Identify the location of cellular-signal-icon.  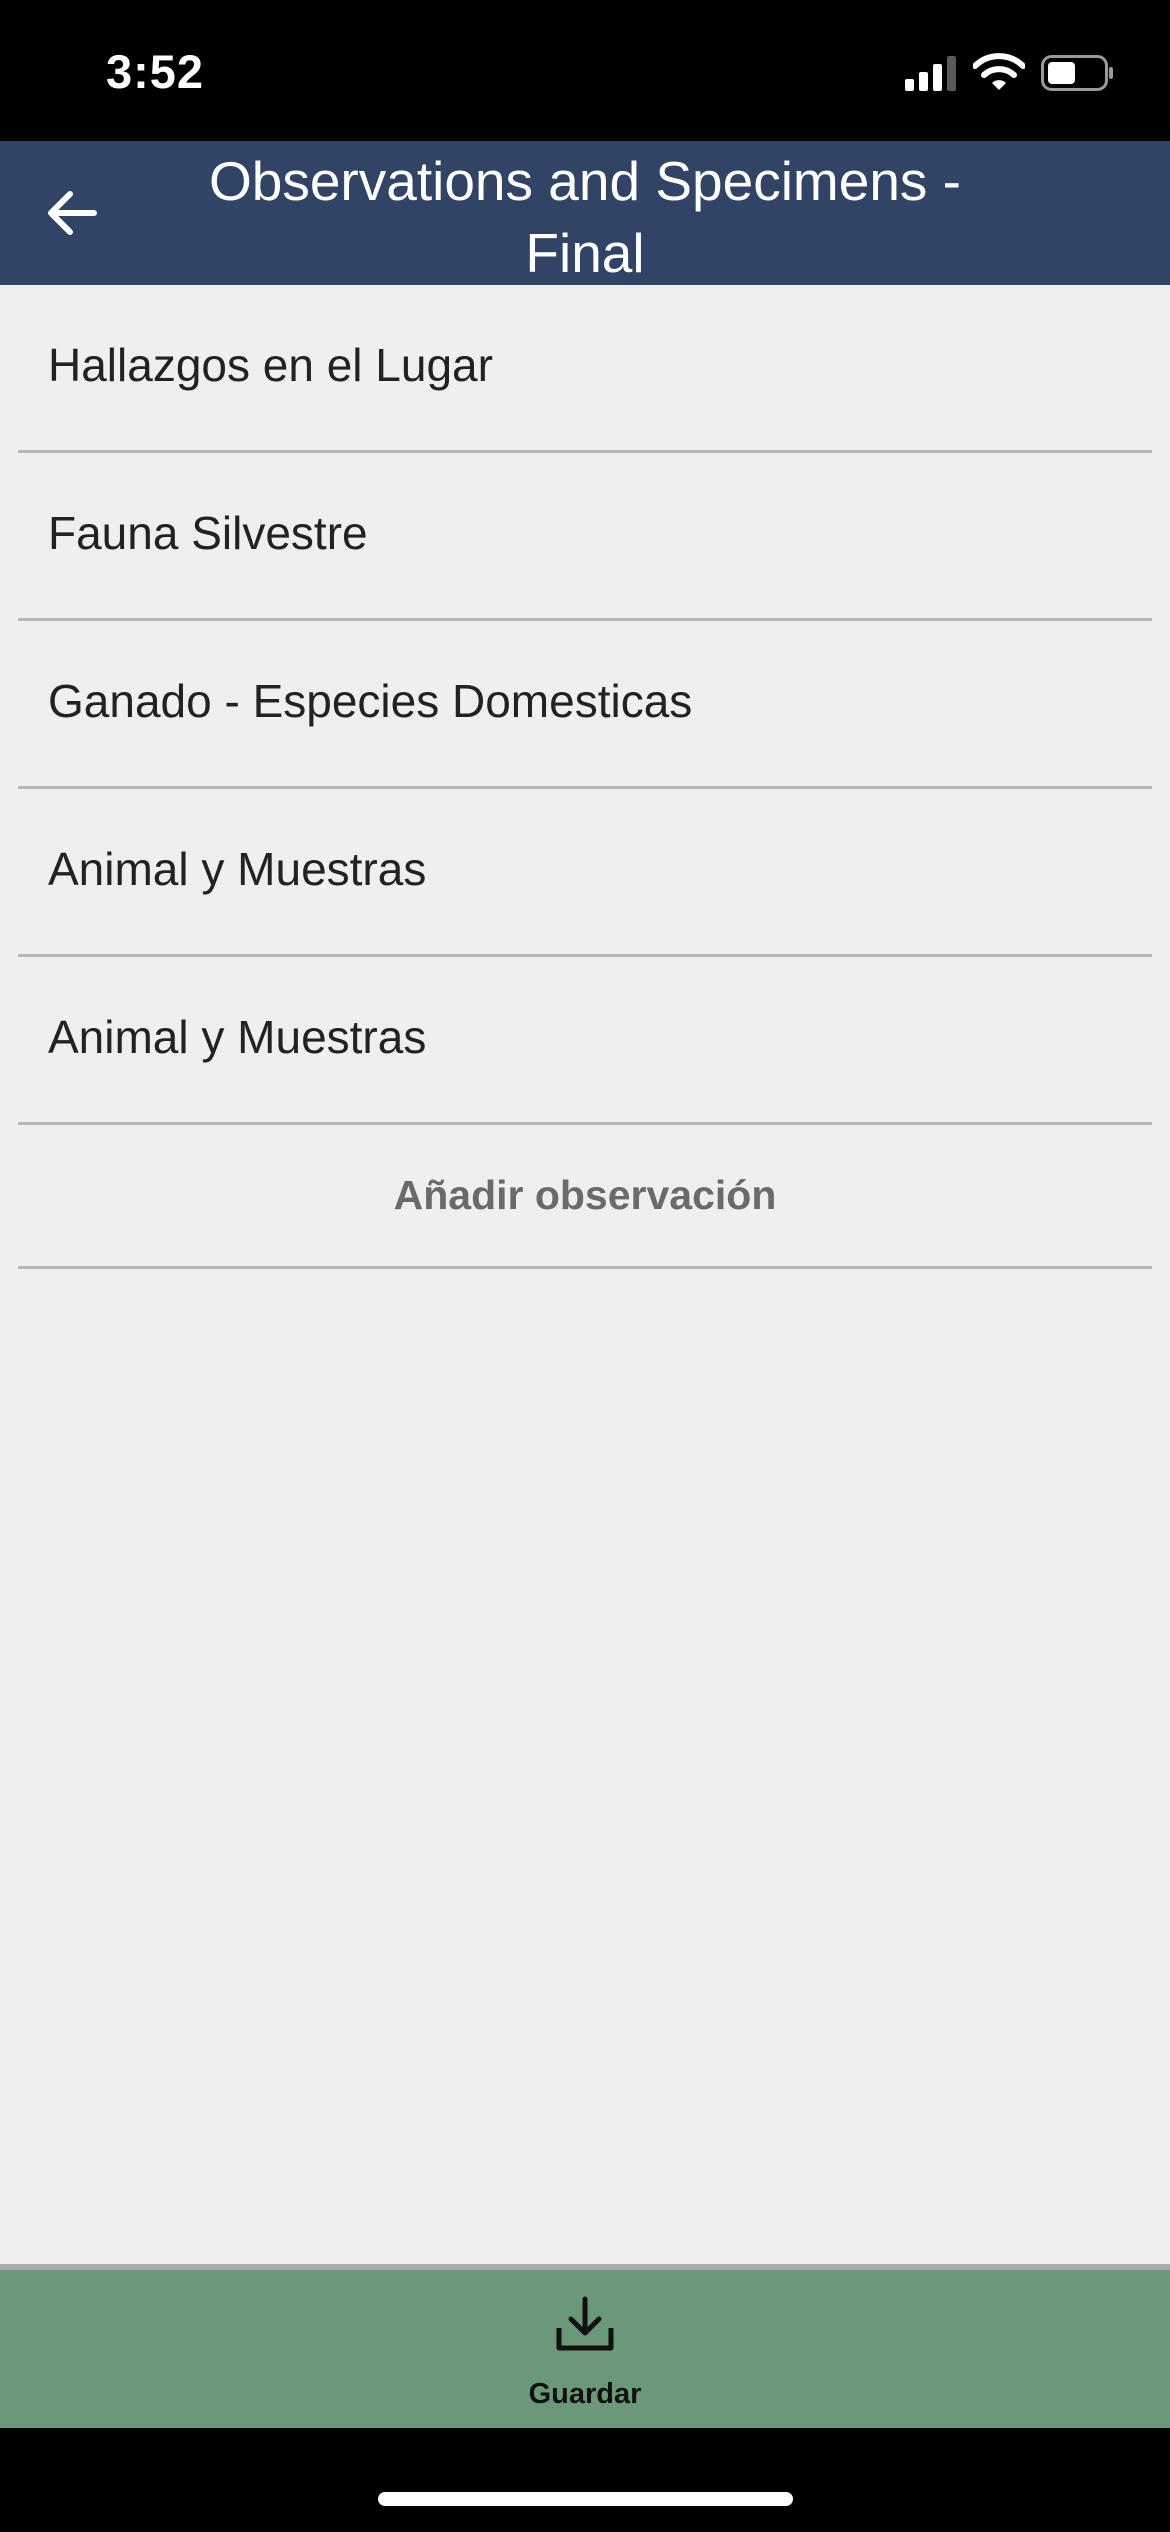
(930, 73).